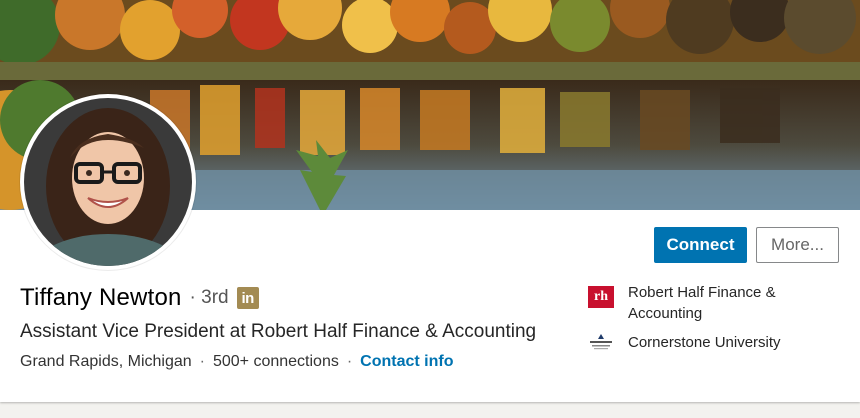 The width and height of the screenshot is (860, 418). I want to click on profile-photo, so click(108, 182).